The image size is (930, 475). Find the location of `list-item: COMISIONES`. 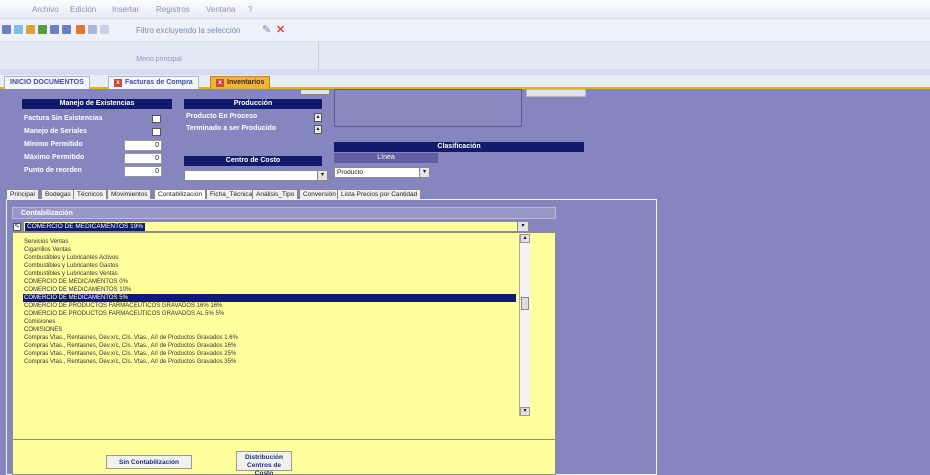

list-item: COMISIONES is located at coordinates (269, 330).